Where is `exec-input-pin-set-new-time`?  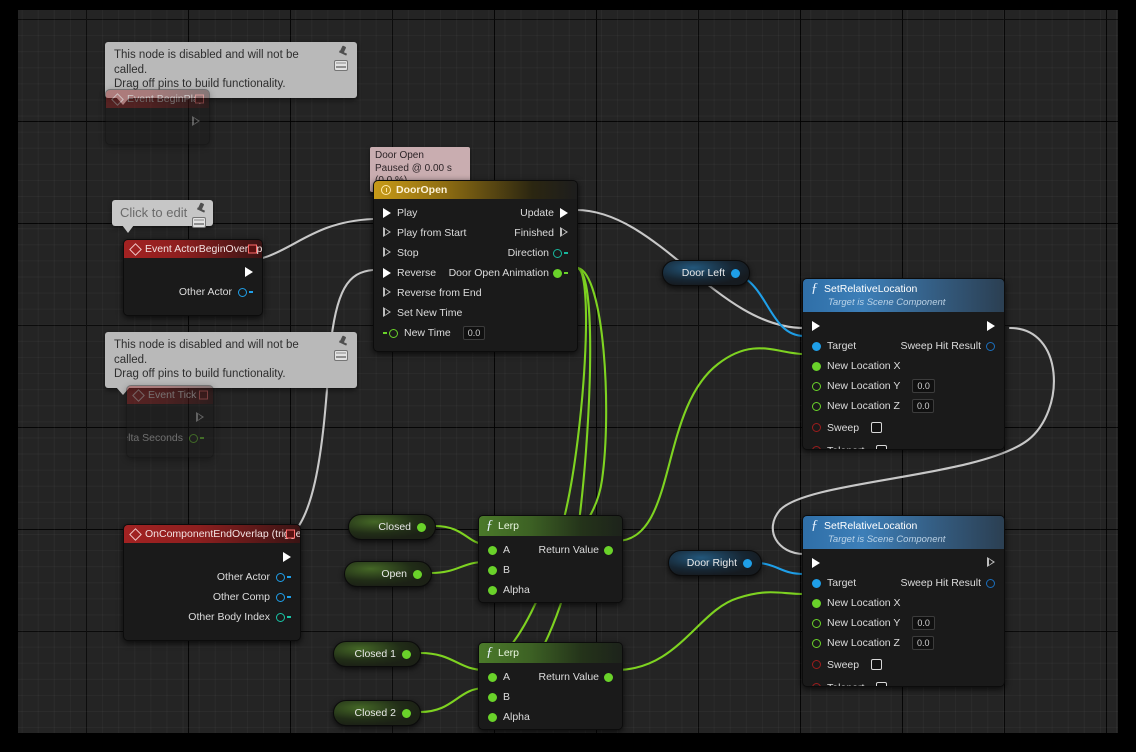 exec-input-pin-set-new-time is located at coordinates (387, 313).